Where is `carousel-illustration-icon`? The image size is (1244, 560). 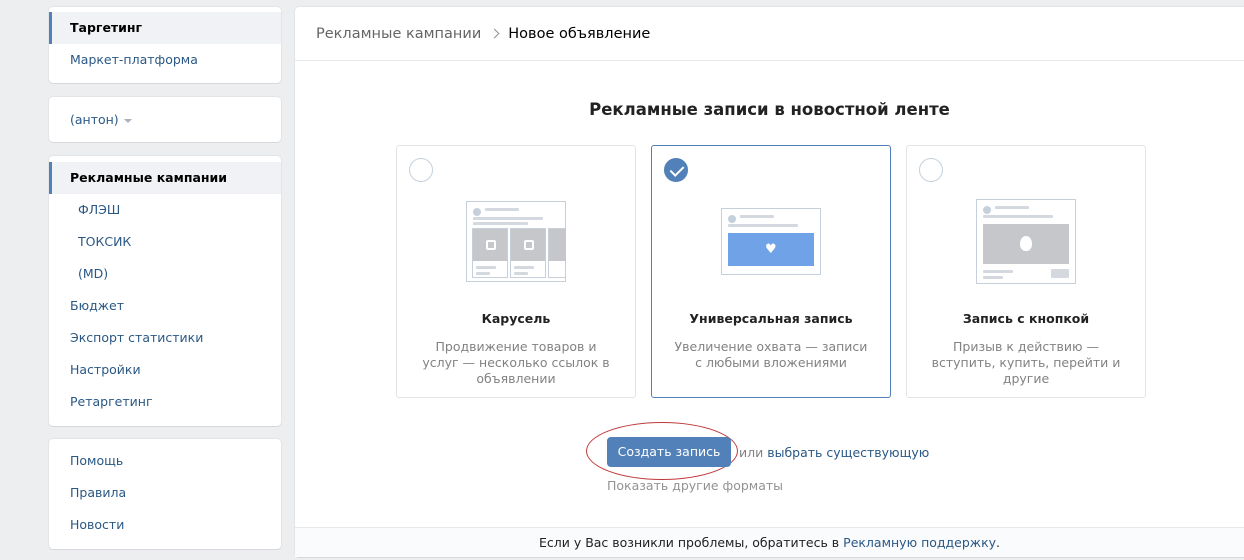
carousel-illustration-icon is located at coordinates (516, 241).